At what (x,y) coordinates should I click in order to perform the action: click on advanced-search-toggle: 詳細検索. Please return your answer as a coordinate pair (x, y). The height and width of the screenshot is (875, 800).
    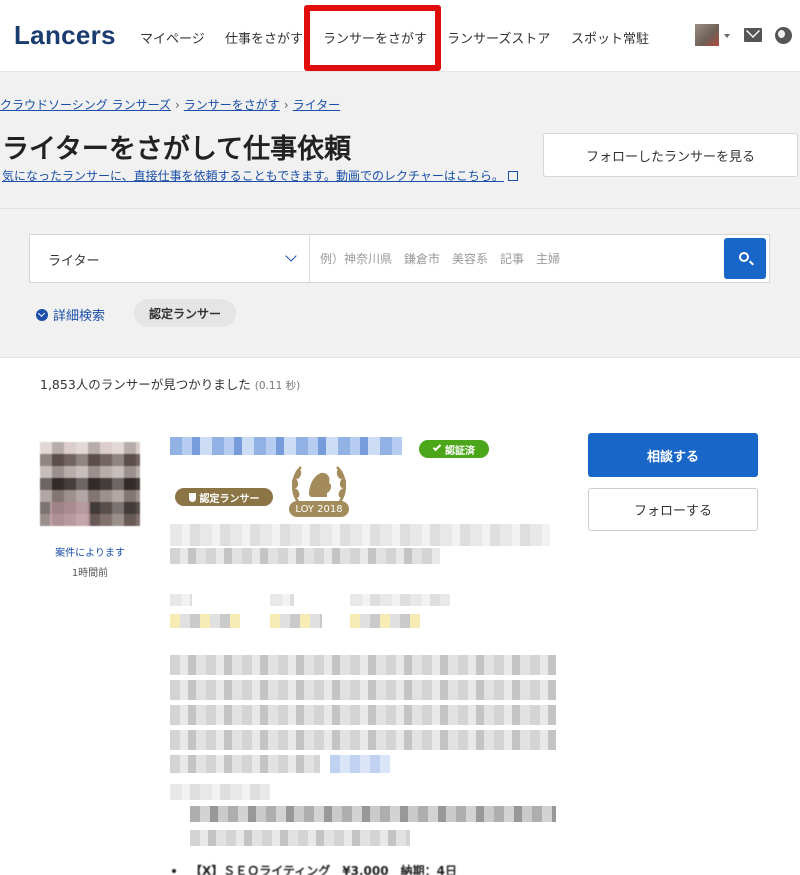
    Looking at the image, I should click on (70, 314).